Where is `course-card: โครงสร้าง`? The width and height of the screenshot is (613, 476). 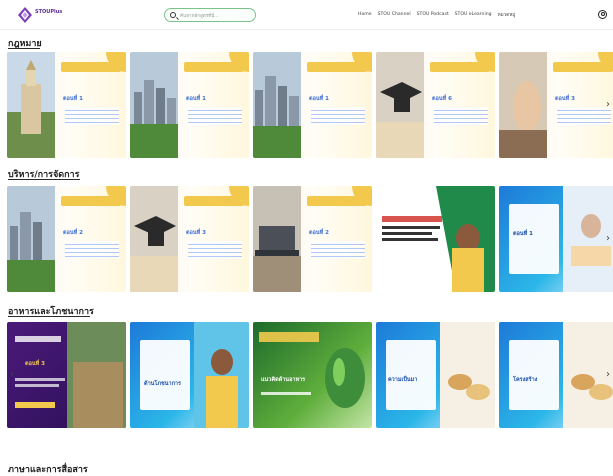
course-card: โครงสร้าง is located at coordinates (556, 375).